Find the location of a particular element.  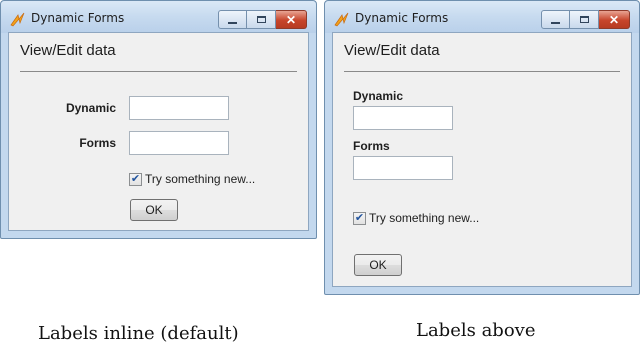

caption-labels-inline: Labels inline (default) is located at coordinates (138, 333).